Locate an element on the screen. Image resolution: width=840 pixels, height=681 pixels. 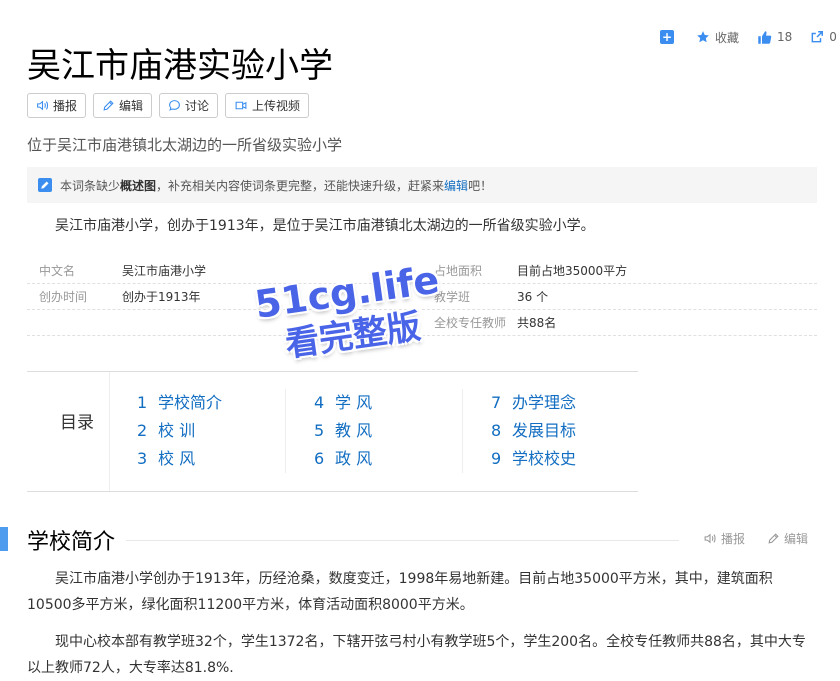
info-row-area: 占地面积 目前占地35000平方 is located at coordinates (619, 270).